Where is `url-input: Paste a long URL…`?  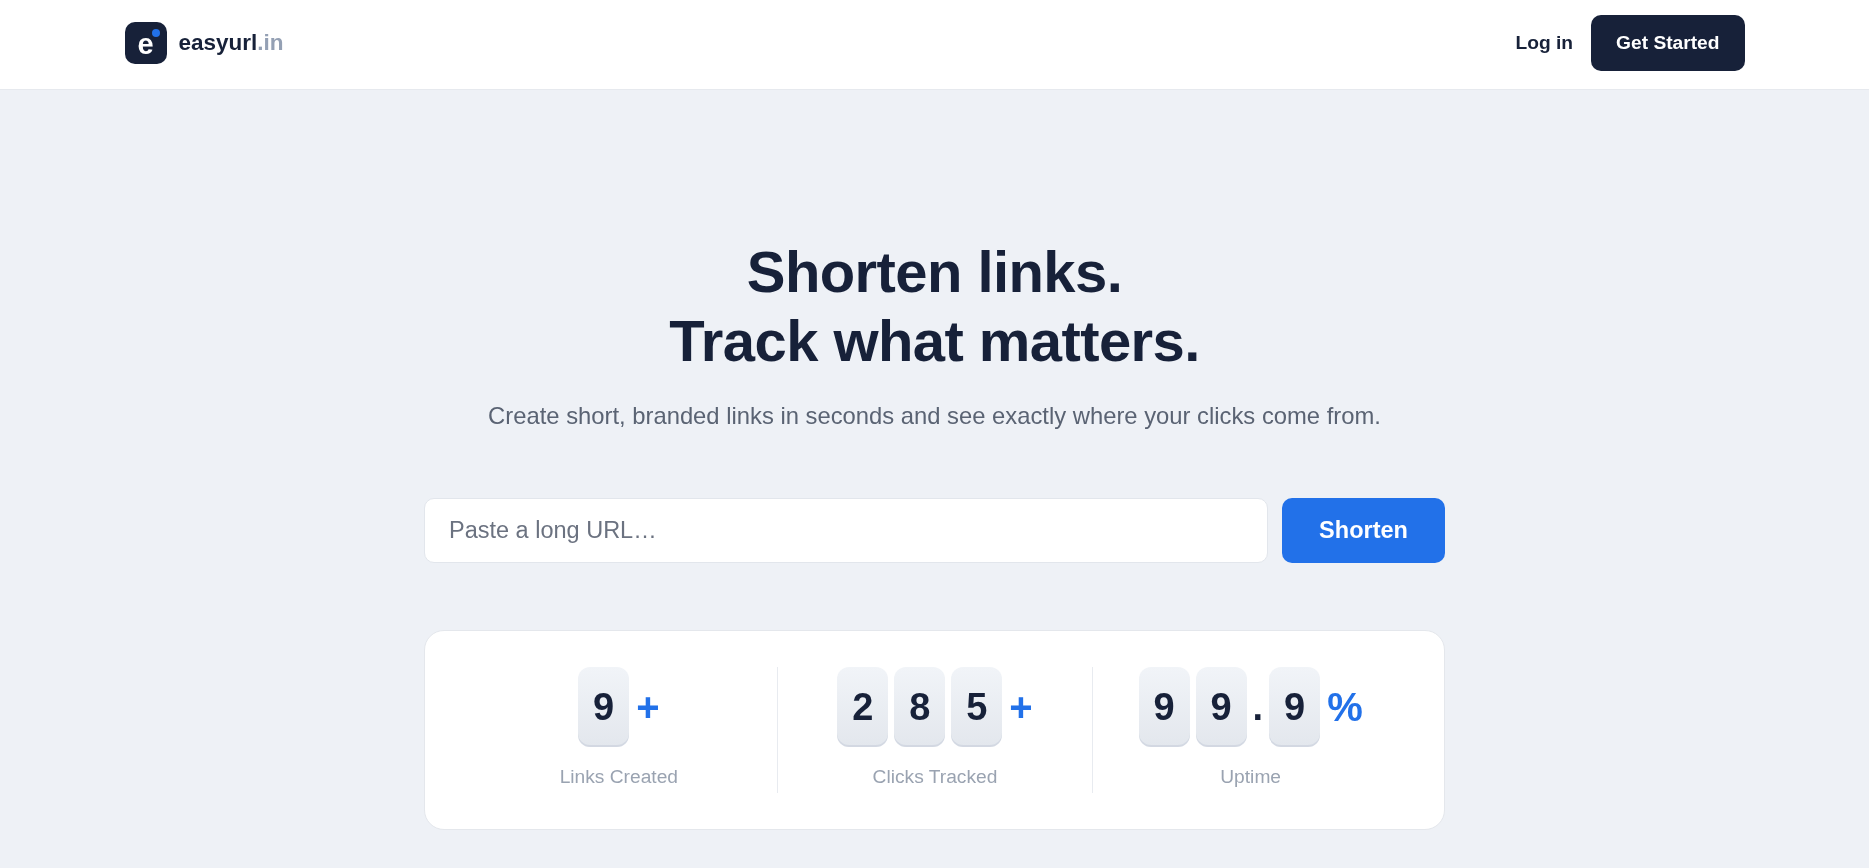 url-input: Paste a long URL… is located at coordinates (846, 530).